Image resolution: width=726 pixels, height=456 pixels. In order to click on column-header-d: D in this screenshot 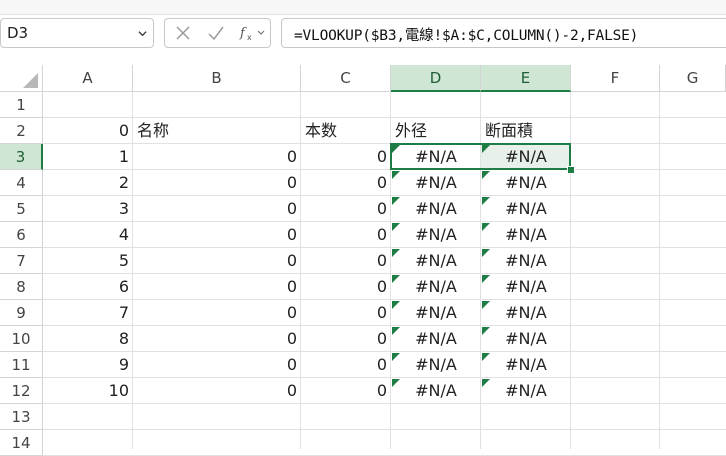, I will do `click(436, 78)`.